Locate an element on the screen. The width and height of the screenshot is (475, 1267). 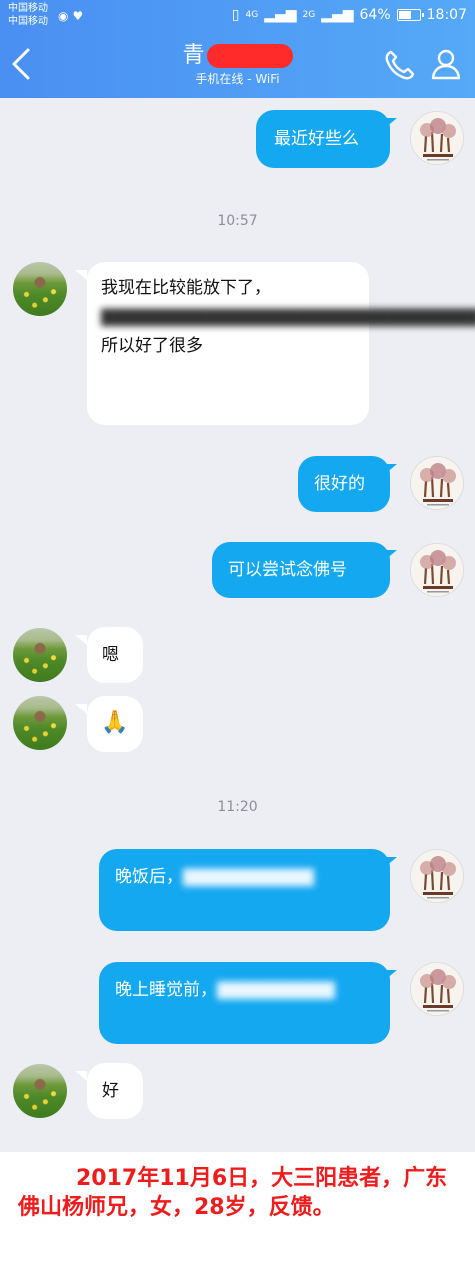
message-bubble-sent: 很好的 is located at coordinates (344, 484).